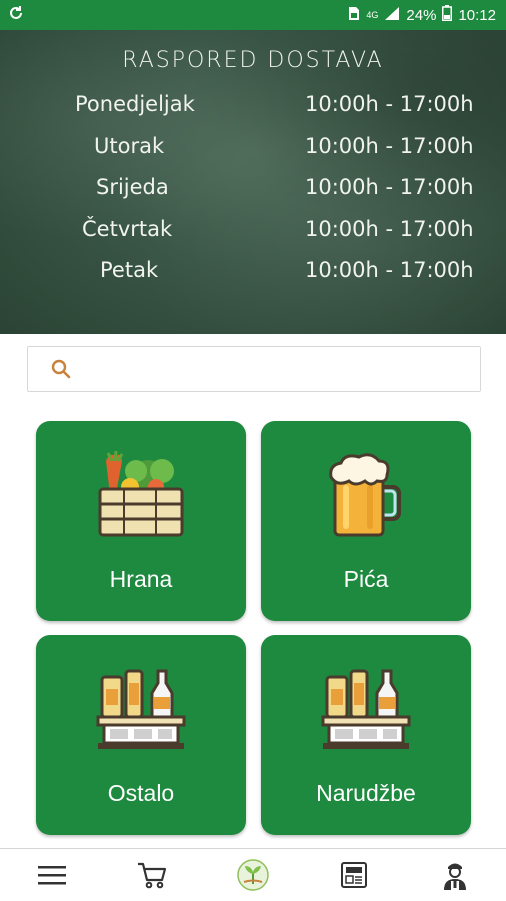 This screenshot has width=506, height=901. What do you see at coordinates (354, 15) in the screenshot?
I see `sim-icon` at bounding box center [354, 15].